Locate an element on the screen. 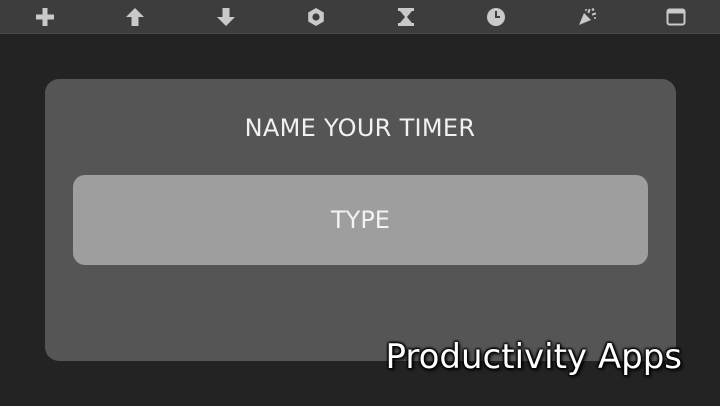 The image size is (720, 406). dialog-title: NAME YOUR TIMER is located at coordinates (360, 128).